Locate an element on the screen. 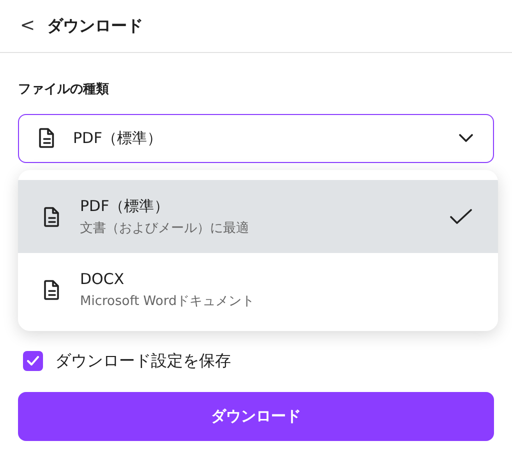 Image resolution: width=512 pixels, height=454 pixels. page-title: ダウンロード is located at coordinates (95, 26).